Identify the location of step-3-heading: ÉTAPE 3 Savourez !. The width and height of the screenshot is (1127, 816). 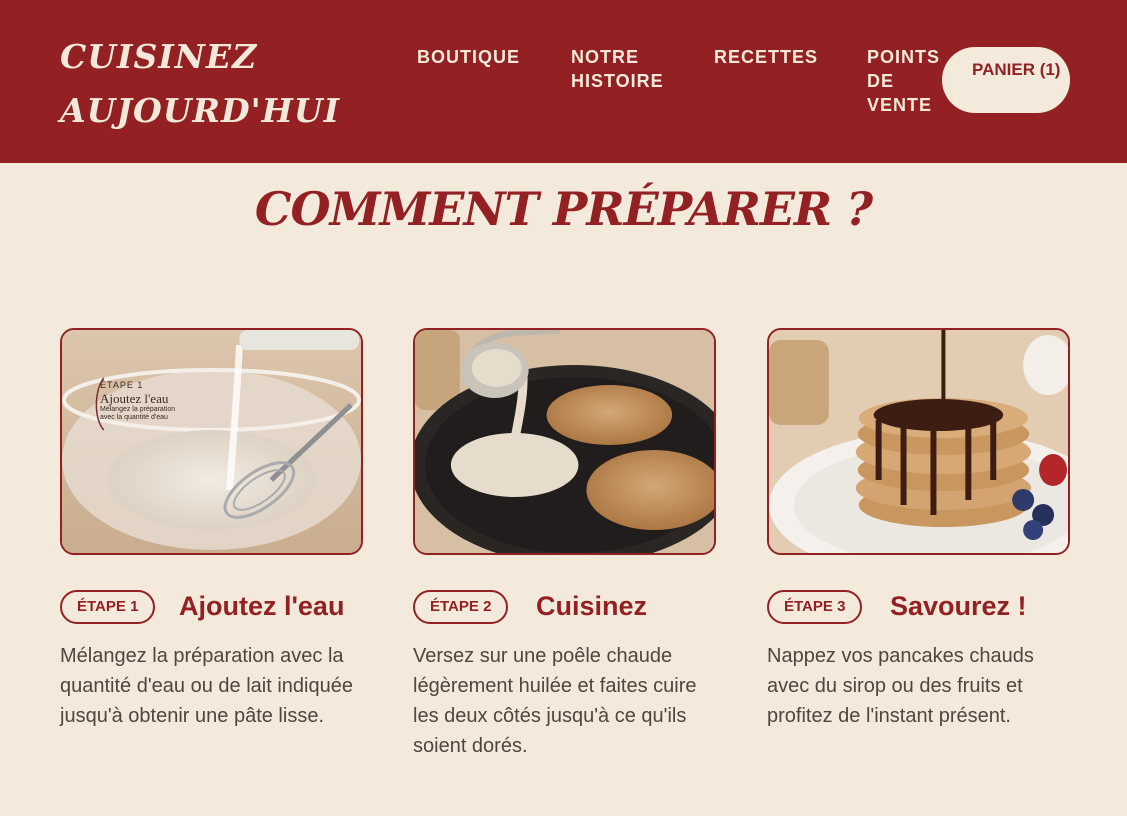
(927, 607).